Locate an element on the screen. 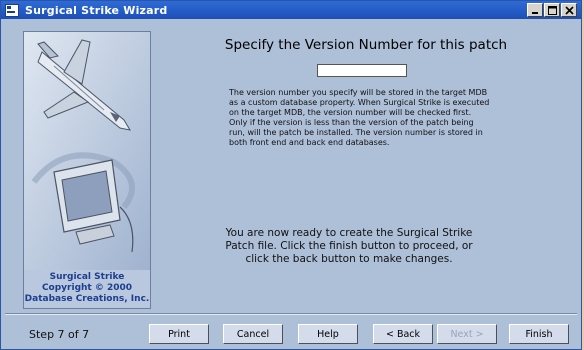  footer-divider is located at coordinates (291, 314).